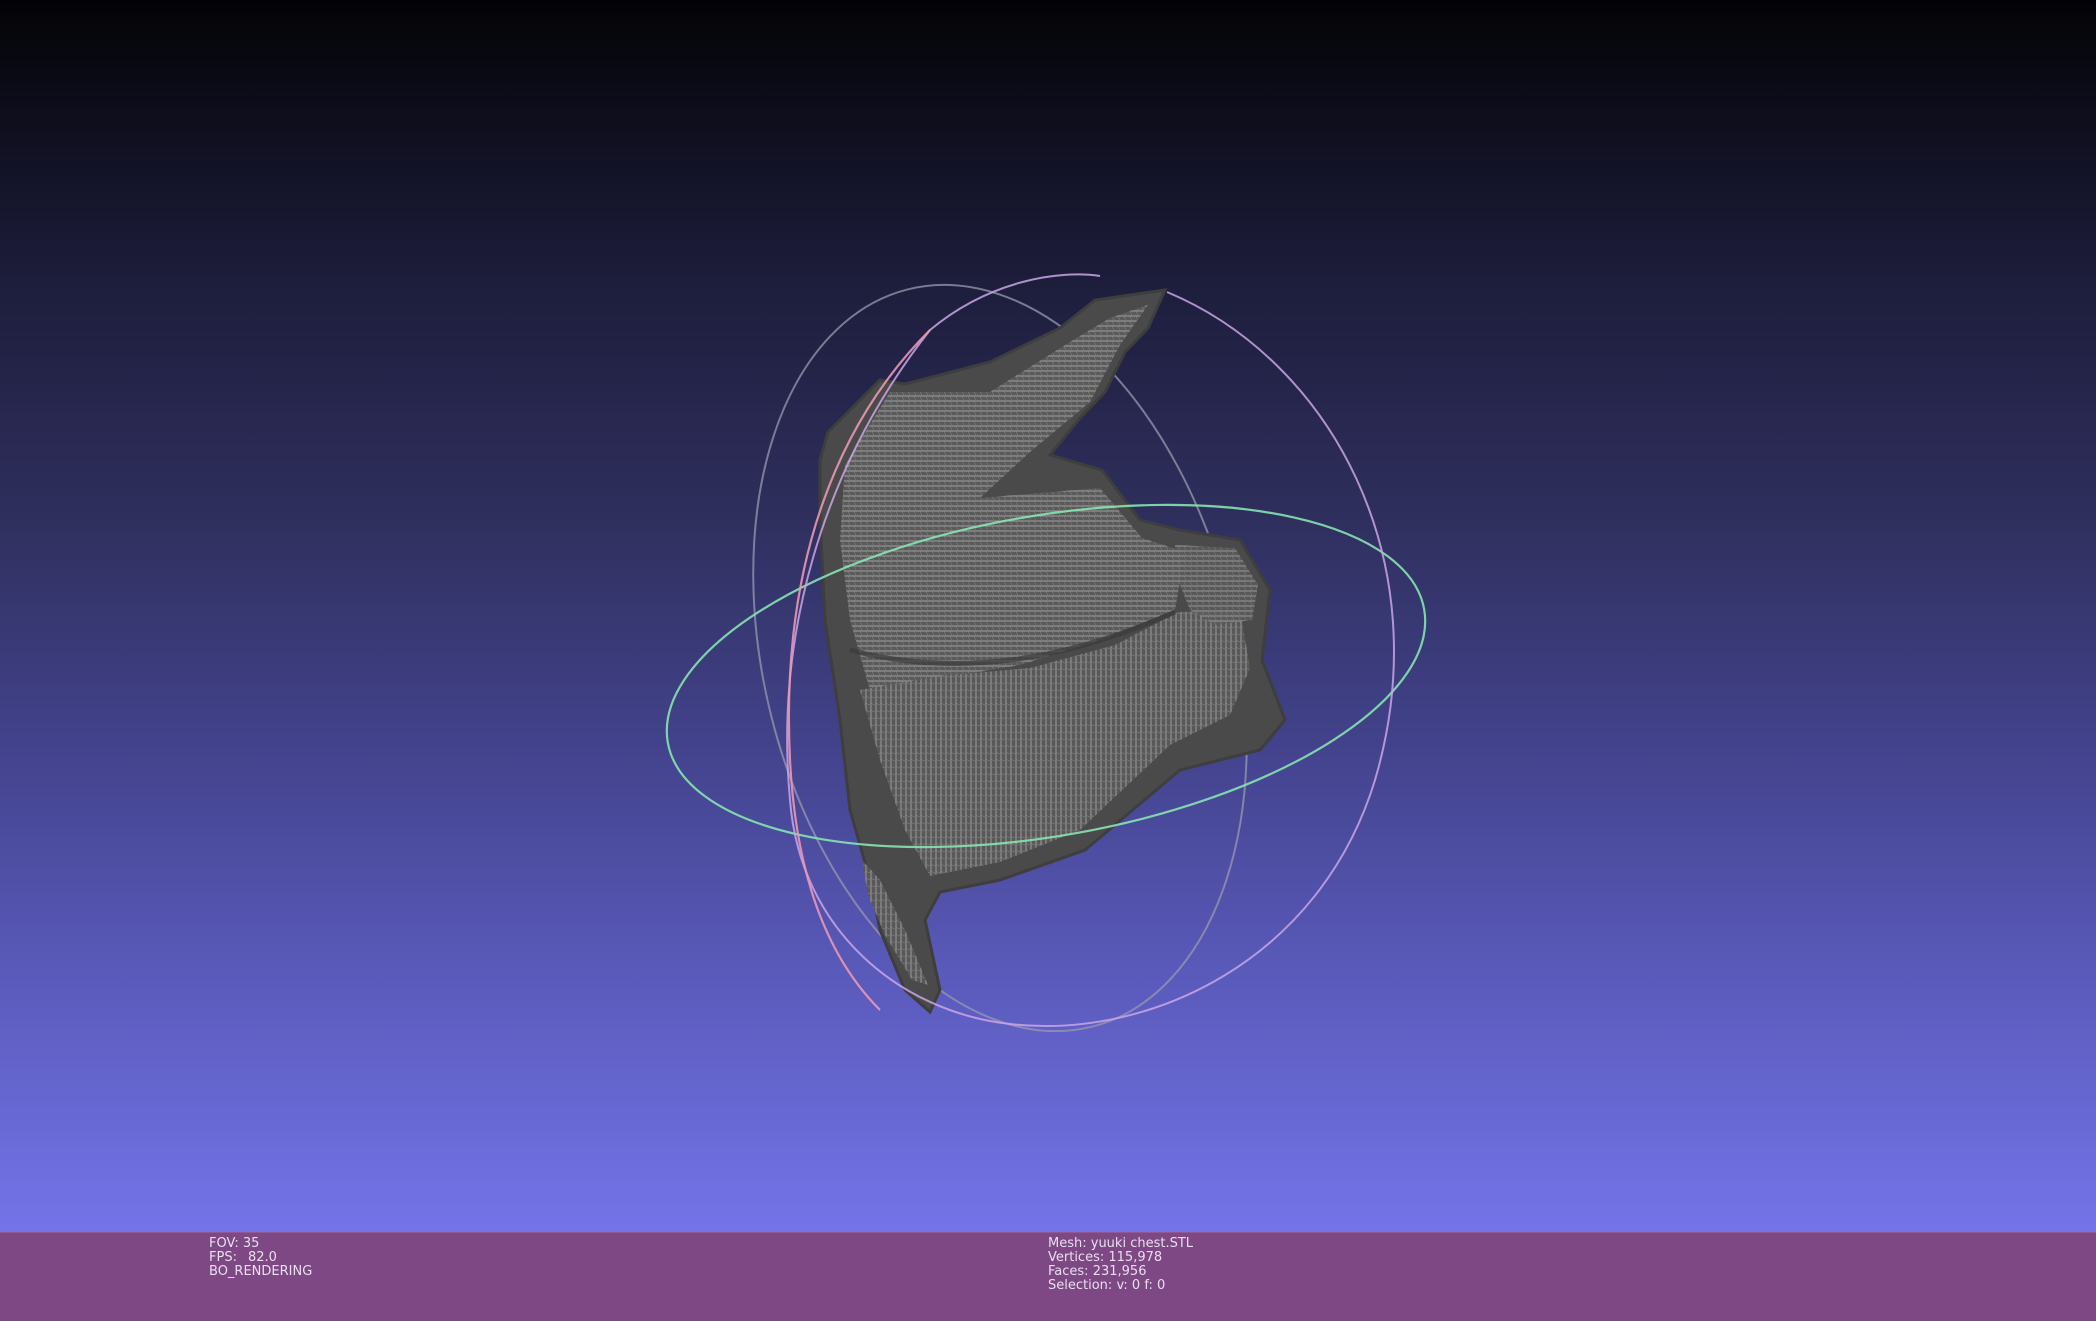 The width and height of the screenshot is (2096, 1321). Describe the element at coordinates (234, 1243) in the screenshot. I see `fov-readout: FOV: 35` at that location.